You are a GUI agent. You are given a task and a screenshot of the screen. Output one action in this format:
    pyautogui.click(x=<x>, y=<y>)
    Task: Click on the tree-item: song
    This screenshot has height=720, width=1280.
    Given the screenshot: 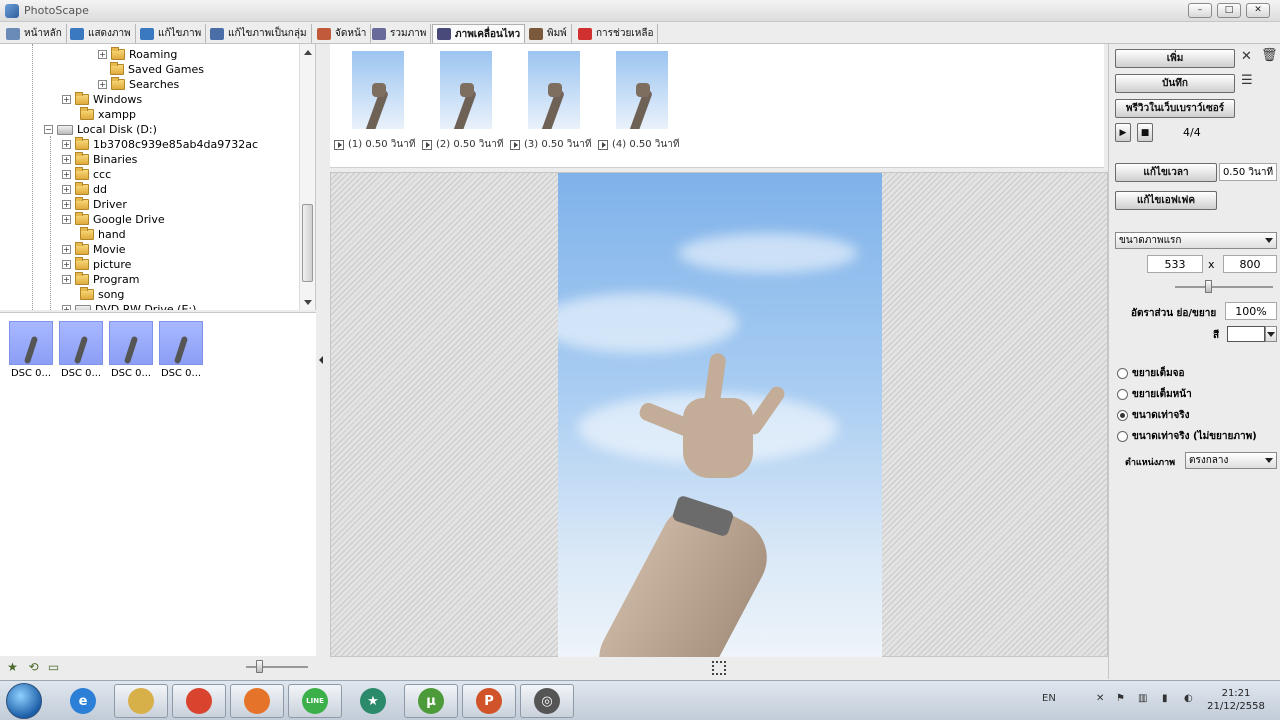 What is the action you would take?
    pyautogui.click(x=102, y=294)
    